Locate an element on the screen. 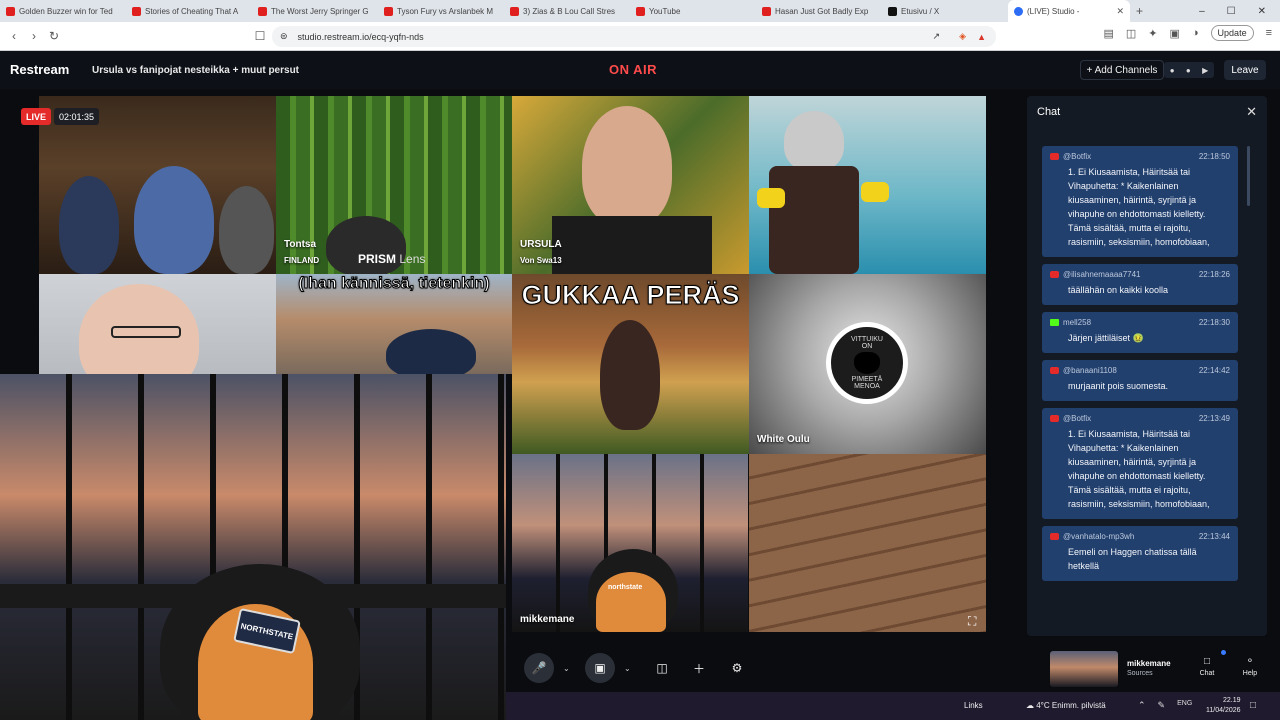 The height and width of the screenshot is (720, 1280). video-tile-mikkemane: northstate mikkemane is located at coordinates (630, 543).